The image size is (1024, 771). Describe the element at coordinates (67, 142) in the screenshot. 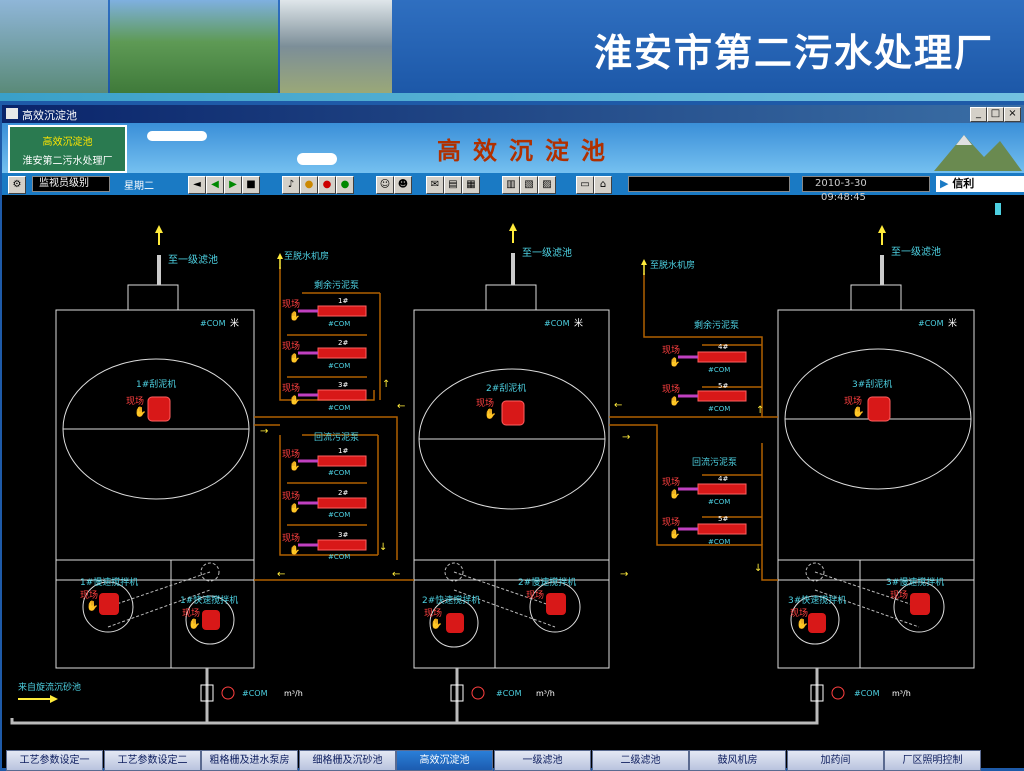

I see `logo-line-1: 高效沉淀池` at that location.